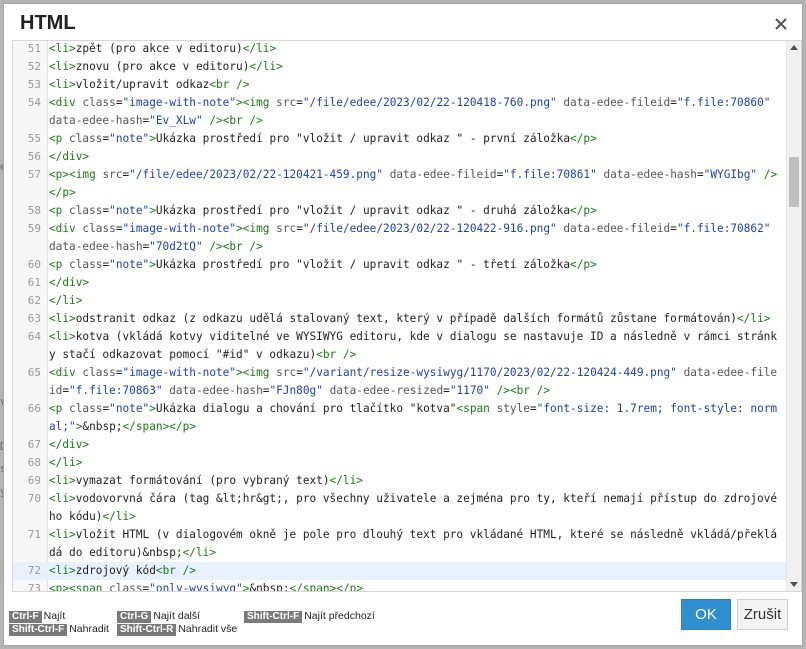 The width and height of the screenshot is (806, 649). What do you see at coordinates (400, 67) in the screenshot?
I see `code-line: 52 <li>znovu (pro akce v editoru)</li>` at bounding box center [400, 67].